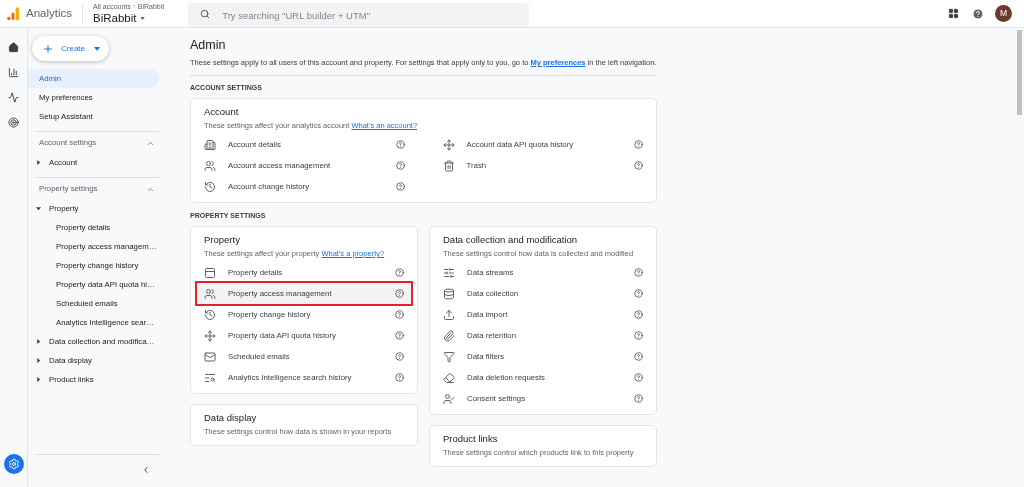  Describe the element at coordinates (210, 272) in the screenshot. I see `panel-icon` at that location.